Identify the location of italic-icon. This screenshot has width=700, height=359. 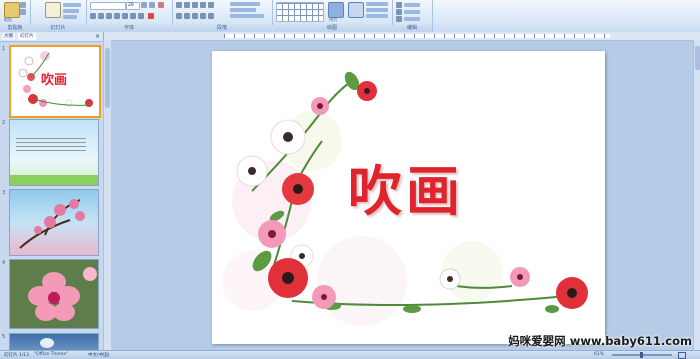
(101, 16).